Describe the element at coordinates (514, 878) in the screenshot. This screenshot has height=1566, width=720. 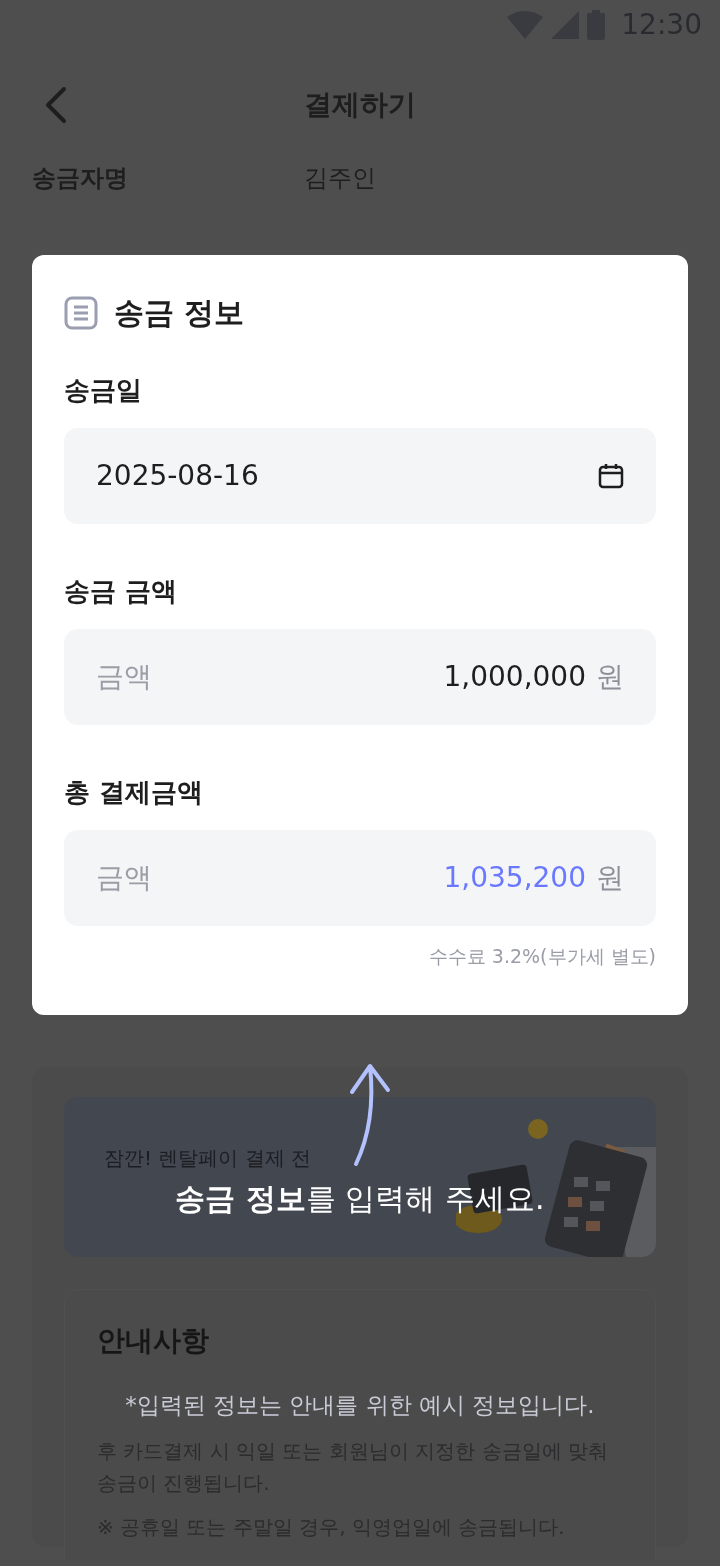
I see `amount-value: 1,035,200` at that location.